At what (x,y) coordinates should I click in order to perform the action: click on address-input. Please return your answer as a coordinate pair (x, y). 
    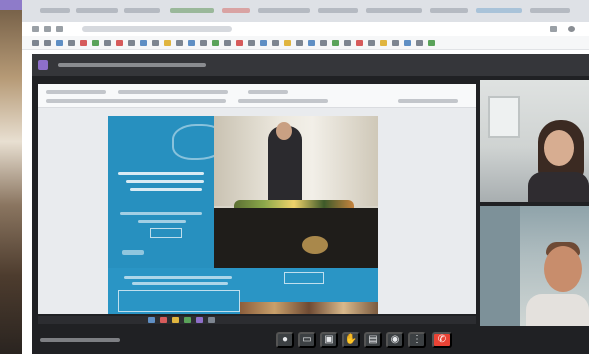
    Looking at the image, I should click on (157, 29).